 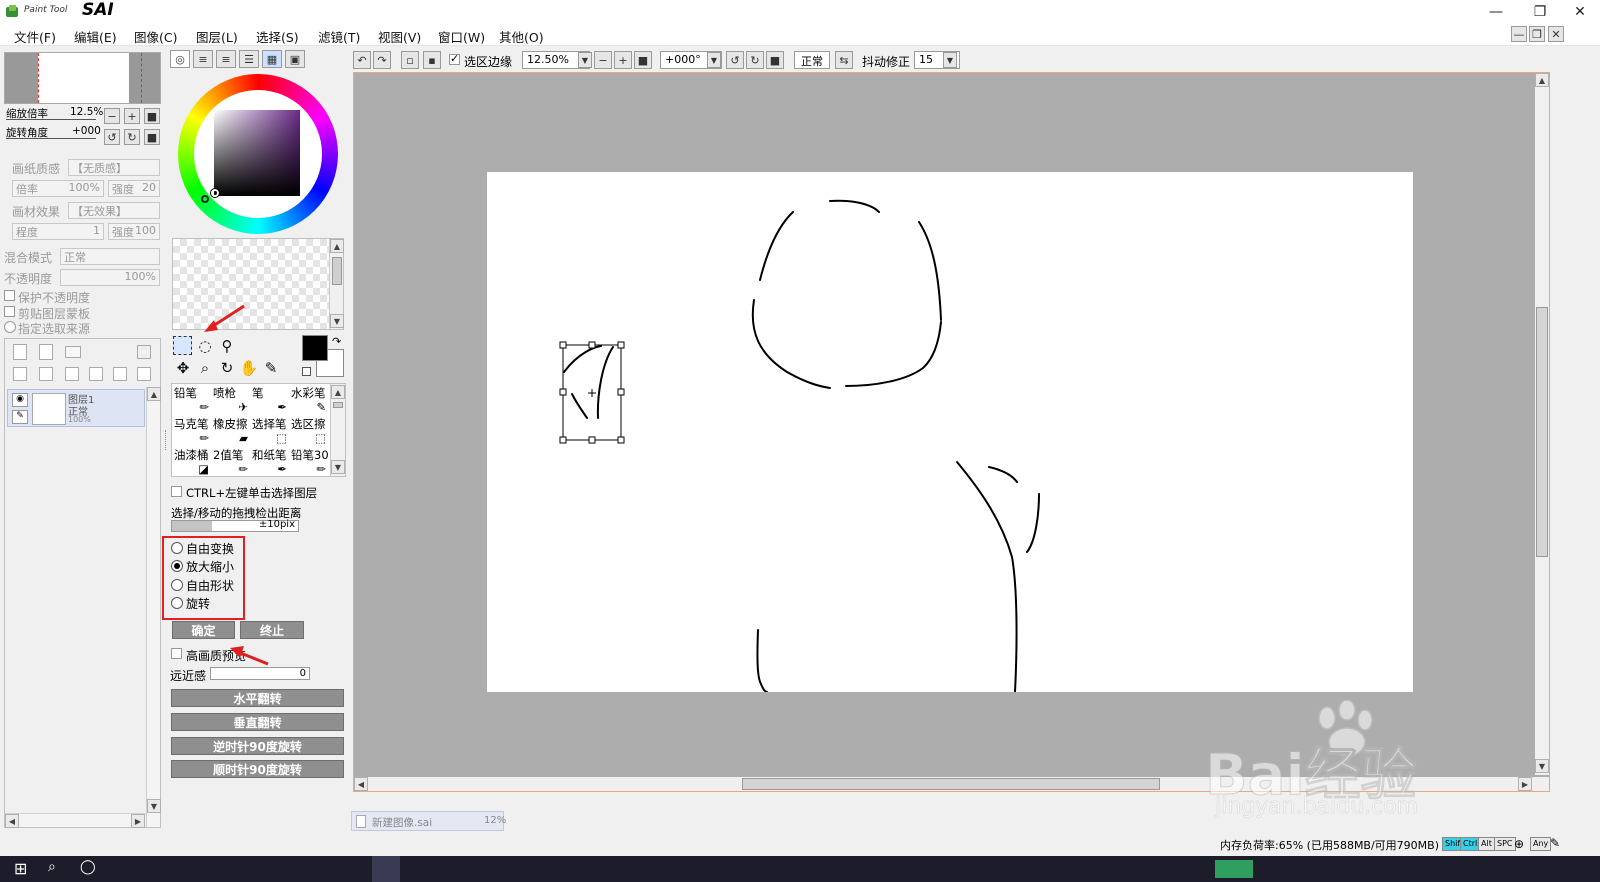 What do you see at coordinates (166, 440) in the screenshot?
I see `panel-splitter` at bounding box center [166, 440].